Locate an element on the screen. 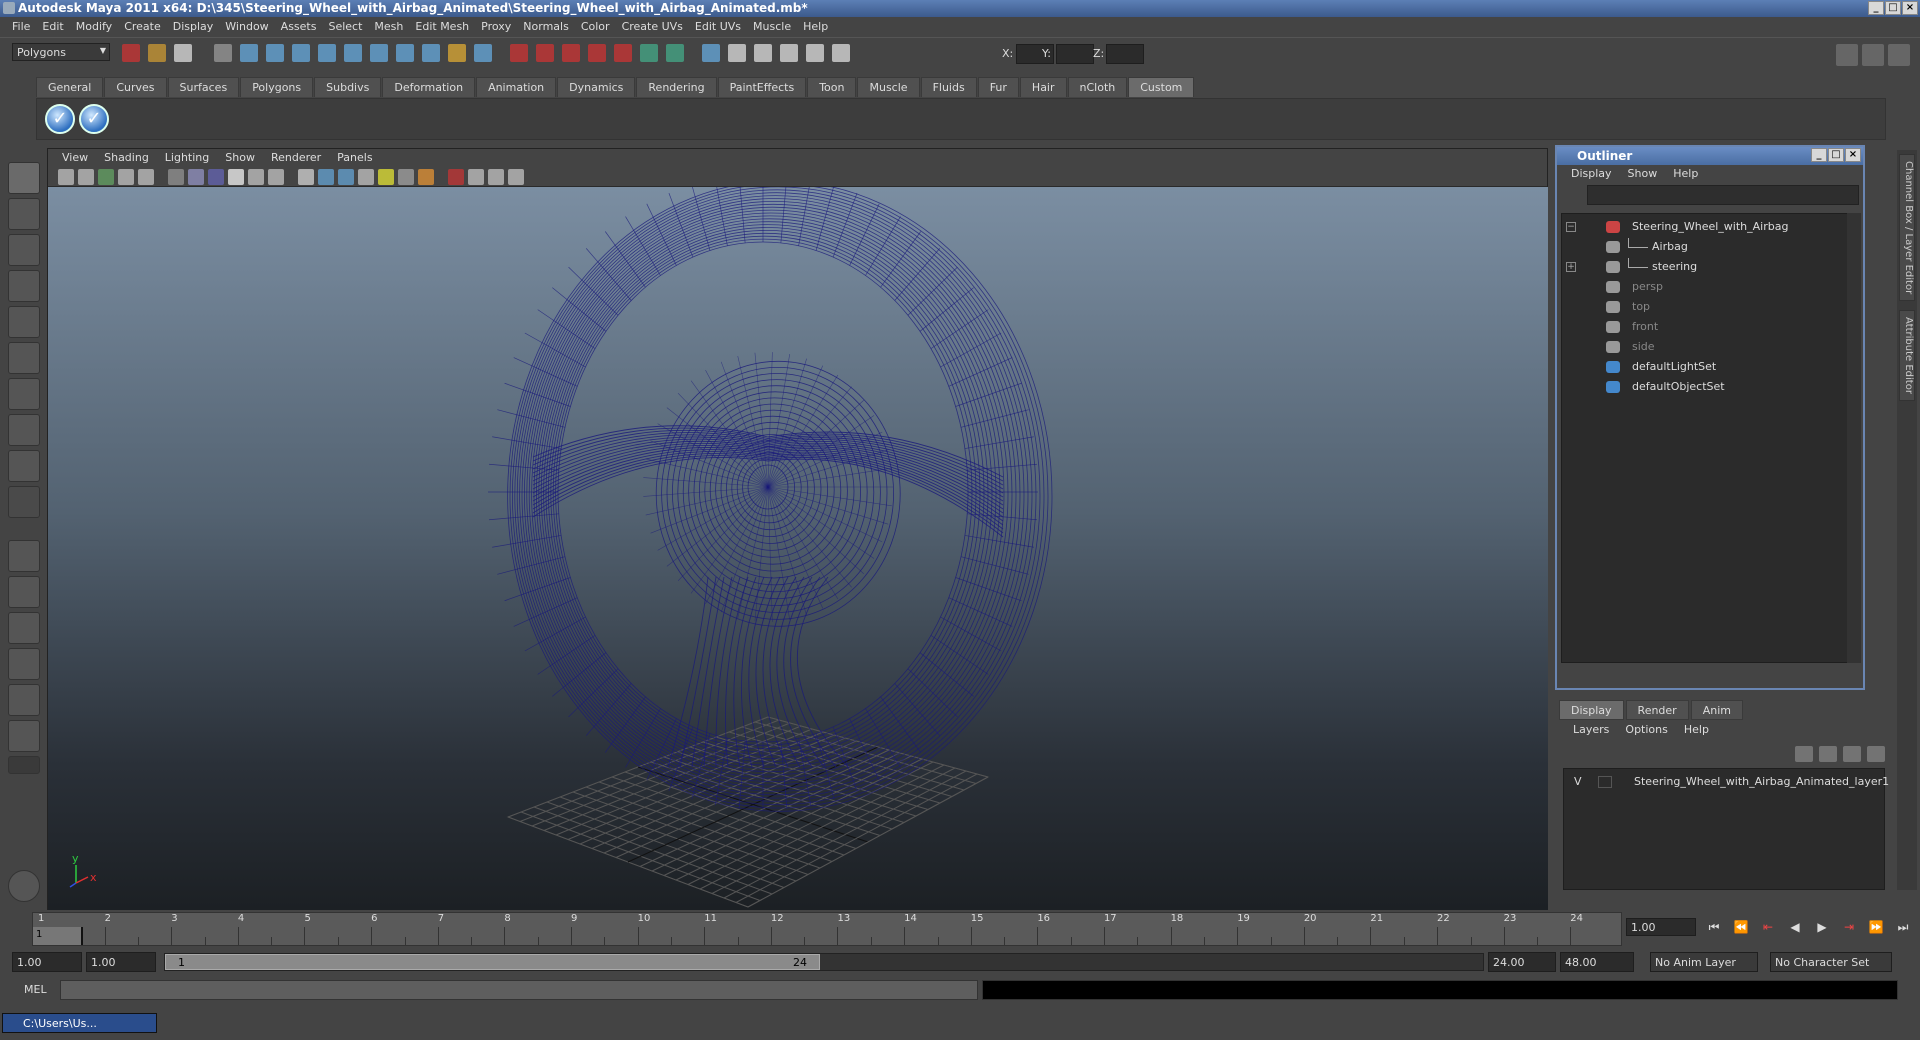 The image size is (1920, 1040). menu-edit-uvs: Edit UVs is located at coordinates (718, 27).